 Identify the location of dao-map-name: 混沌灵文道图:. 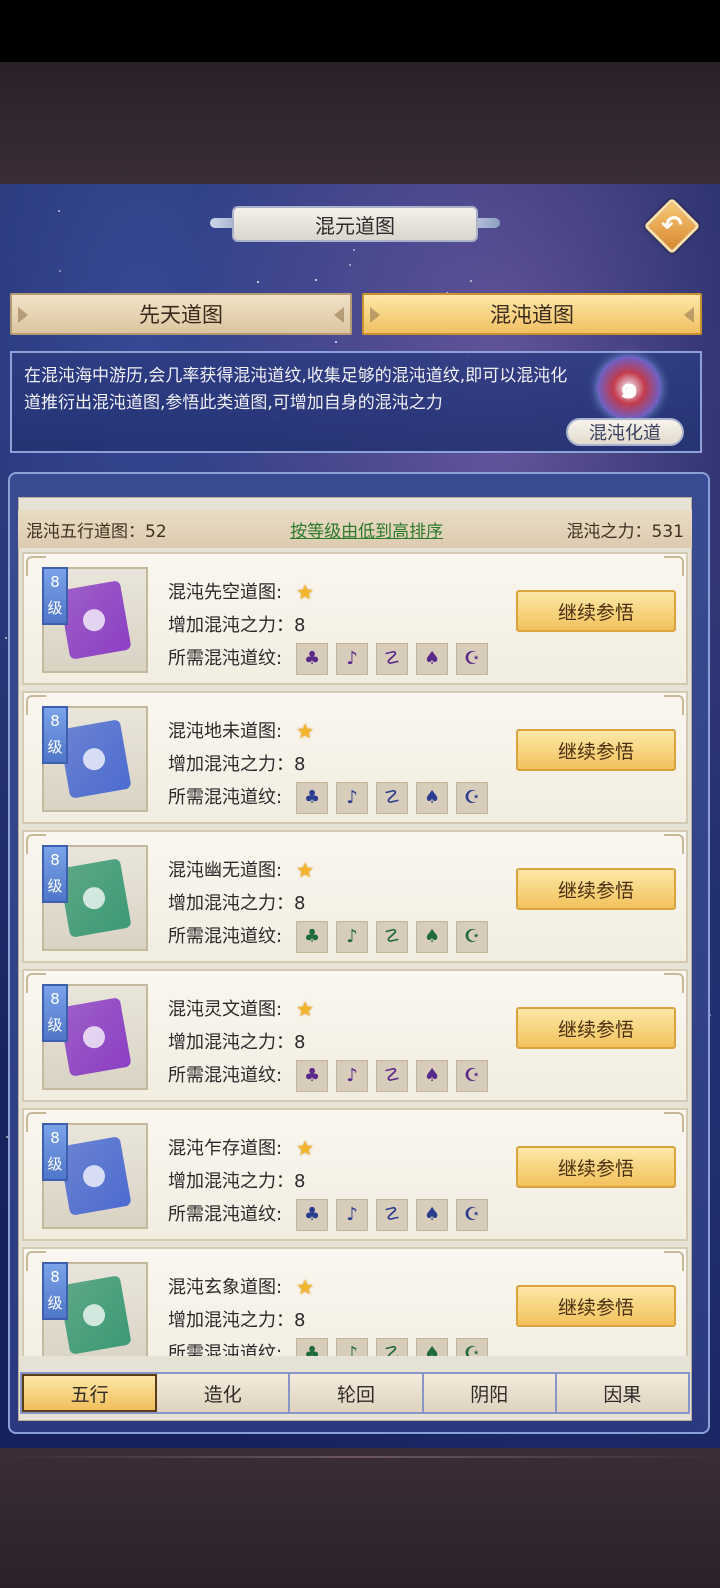
(225, 1009).